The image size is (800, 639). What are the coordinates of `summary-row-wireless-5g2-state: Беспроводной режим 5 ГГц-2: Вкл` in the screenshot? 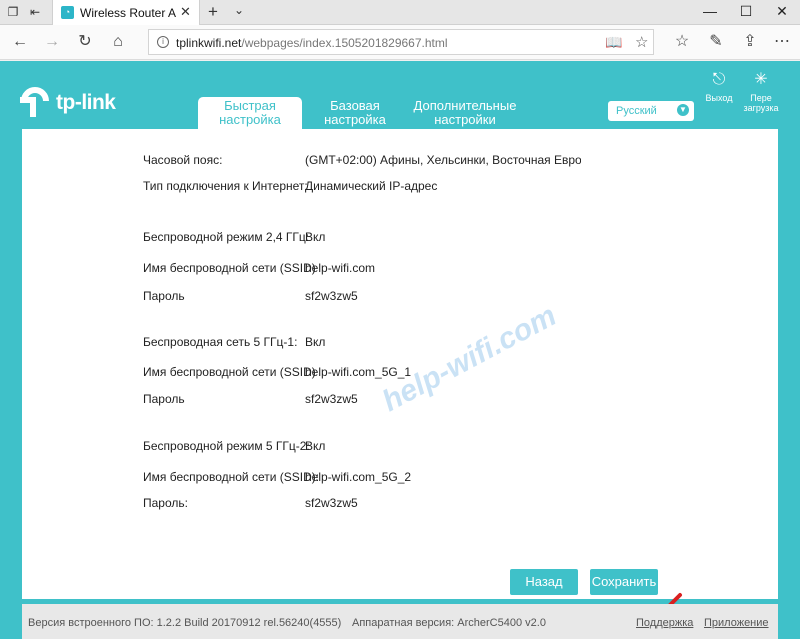 It's located at (234, 446).